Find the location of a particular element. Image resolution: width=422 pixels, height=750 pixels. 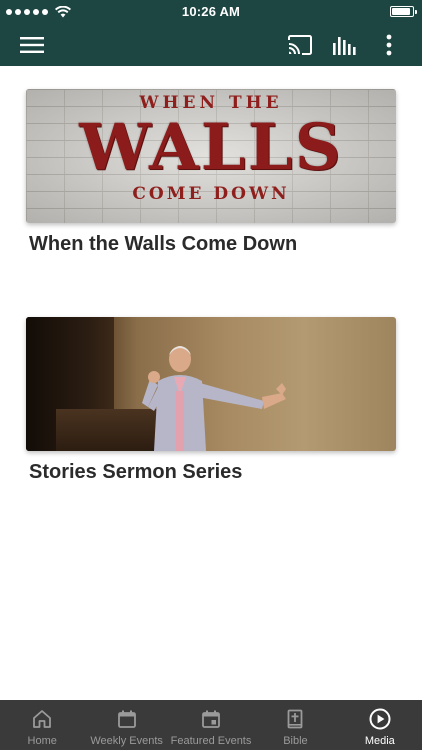

nav-label: Home is located at coordinates (42, 741).